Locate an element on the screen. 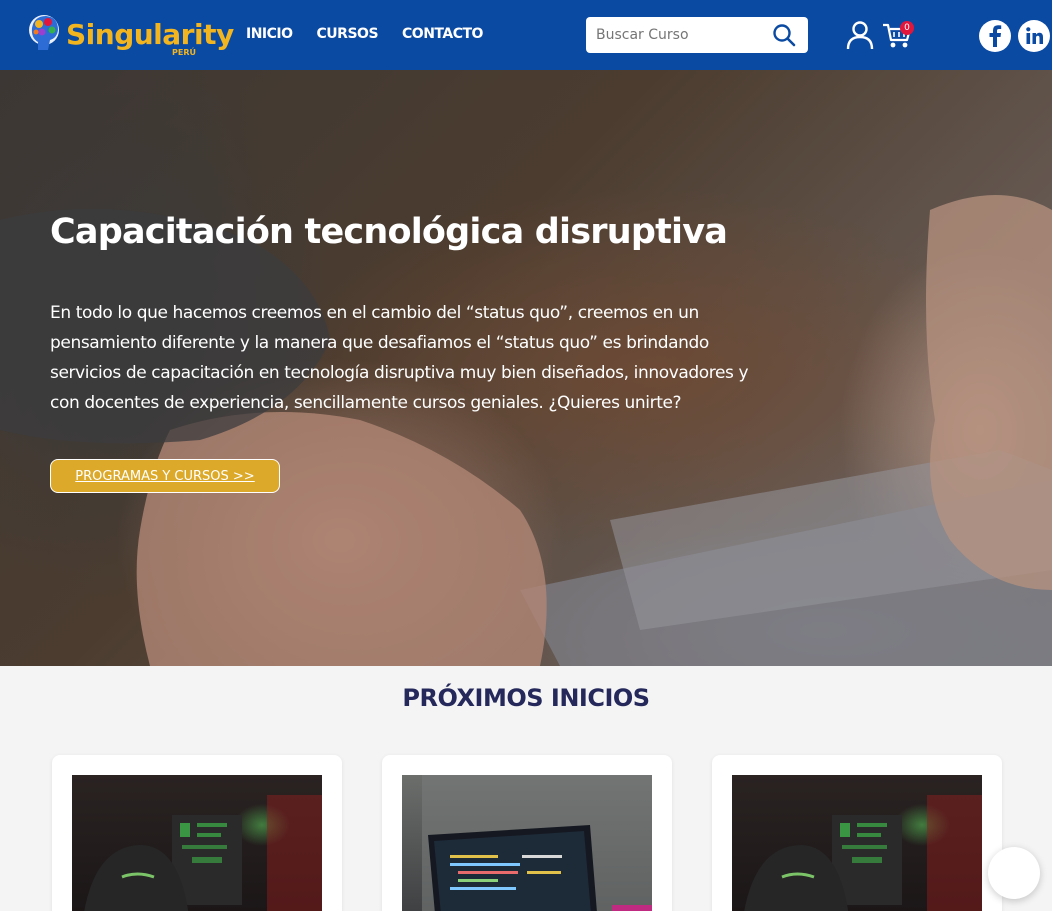  logo-text: Singularity is located at coordinates (150, 34).